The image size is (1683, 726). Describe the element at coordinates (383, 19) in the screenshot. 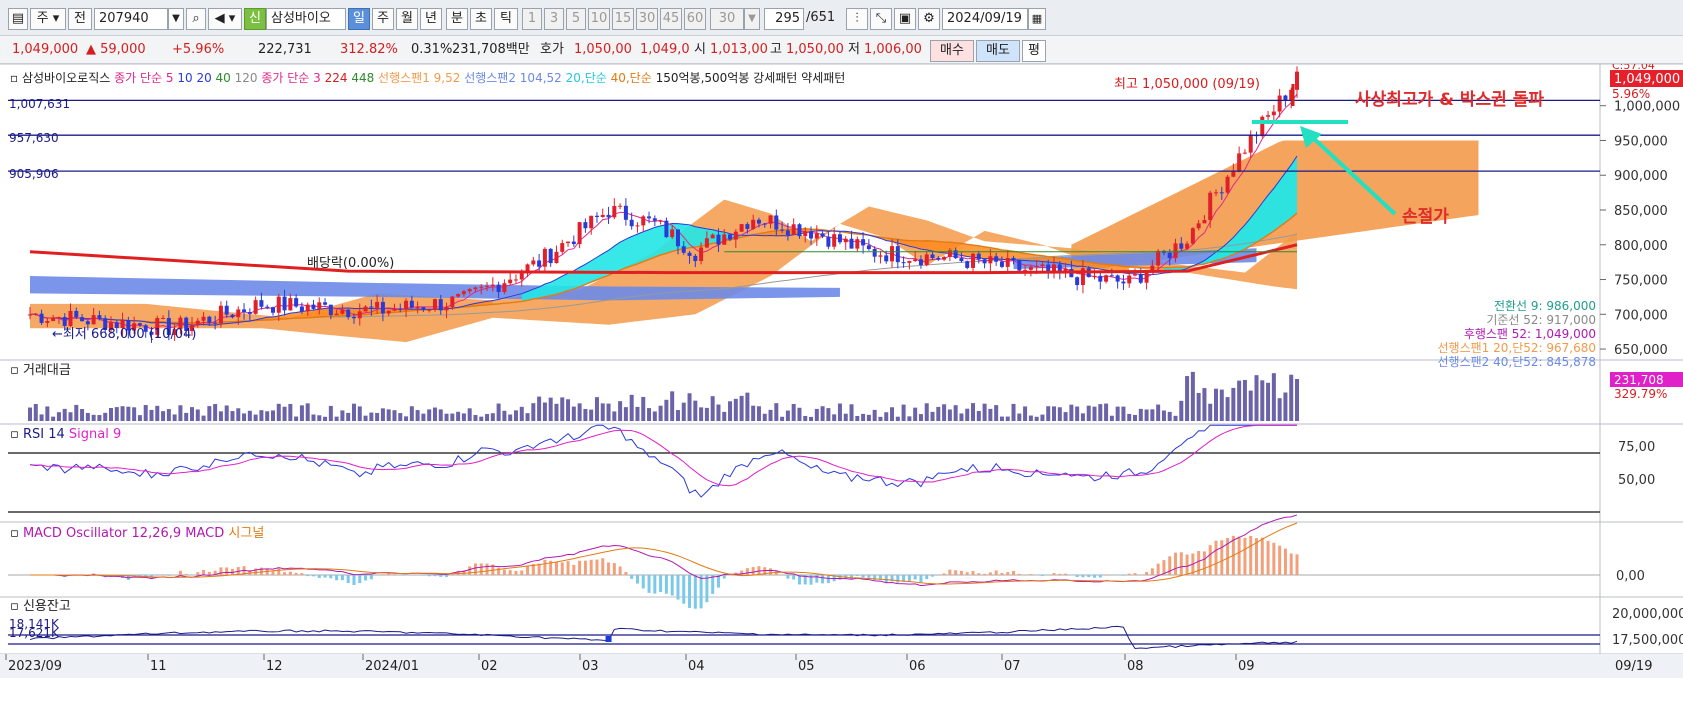

I see `period-week: 주` at that location.